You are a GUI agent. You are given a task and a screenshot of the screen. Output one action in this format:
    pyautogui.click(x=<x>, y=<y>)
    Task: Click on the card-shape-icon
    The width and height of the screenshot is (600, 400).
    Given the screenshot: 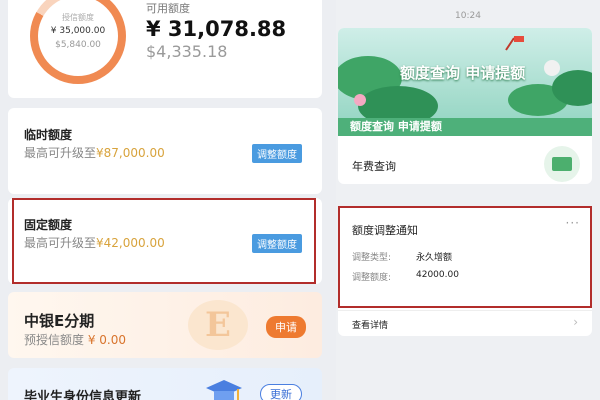 What is the action you would take?
    pyautogui.click(x=562, y=164)
    